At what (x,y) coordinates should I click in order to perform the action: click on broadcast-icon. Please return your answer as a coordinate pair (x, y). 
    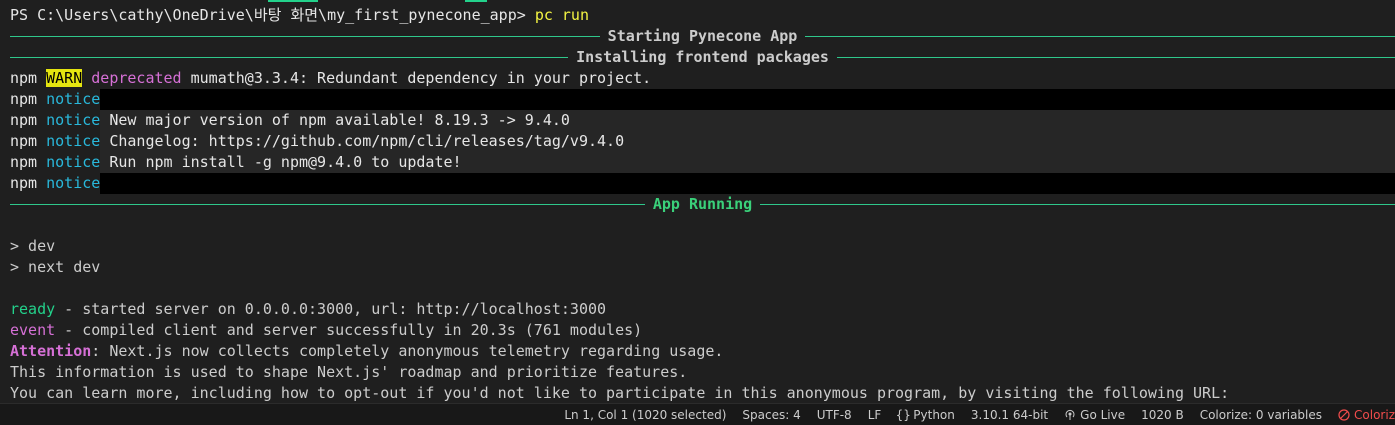
    Looking at the image, I should click on (1070, 415).